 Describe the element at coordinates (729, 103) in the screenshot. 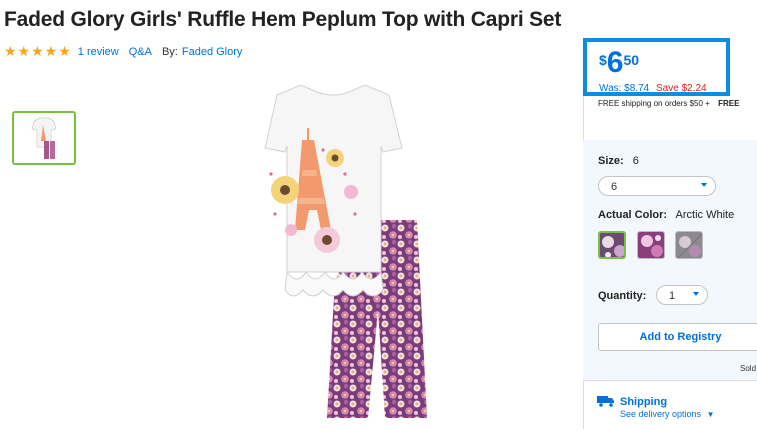

I see `free-shipping-extra: FREE` at that location.